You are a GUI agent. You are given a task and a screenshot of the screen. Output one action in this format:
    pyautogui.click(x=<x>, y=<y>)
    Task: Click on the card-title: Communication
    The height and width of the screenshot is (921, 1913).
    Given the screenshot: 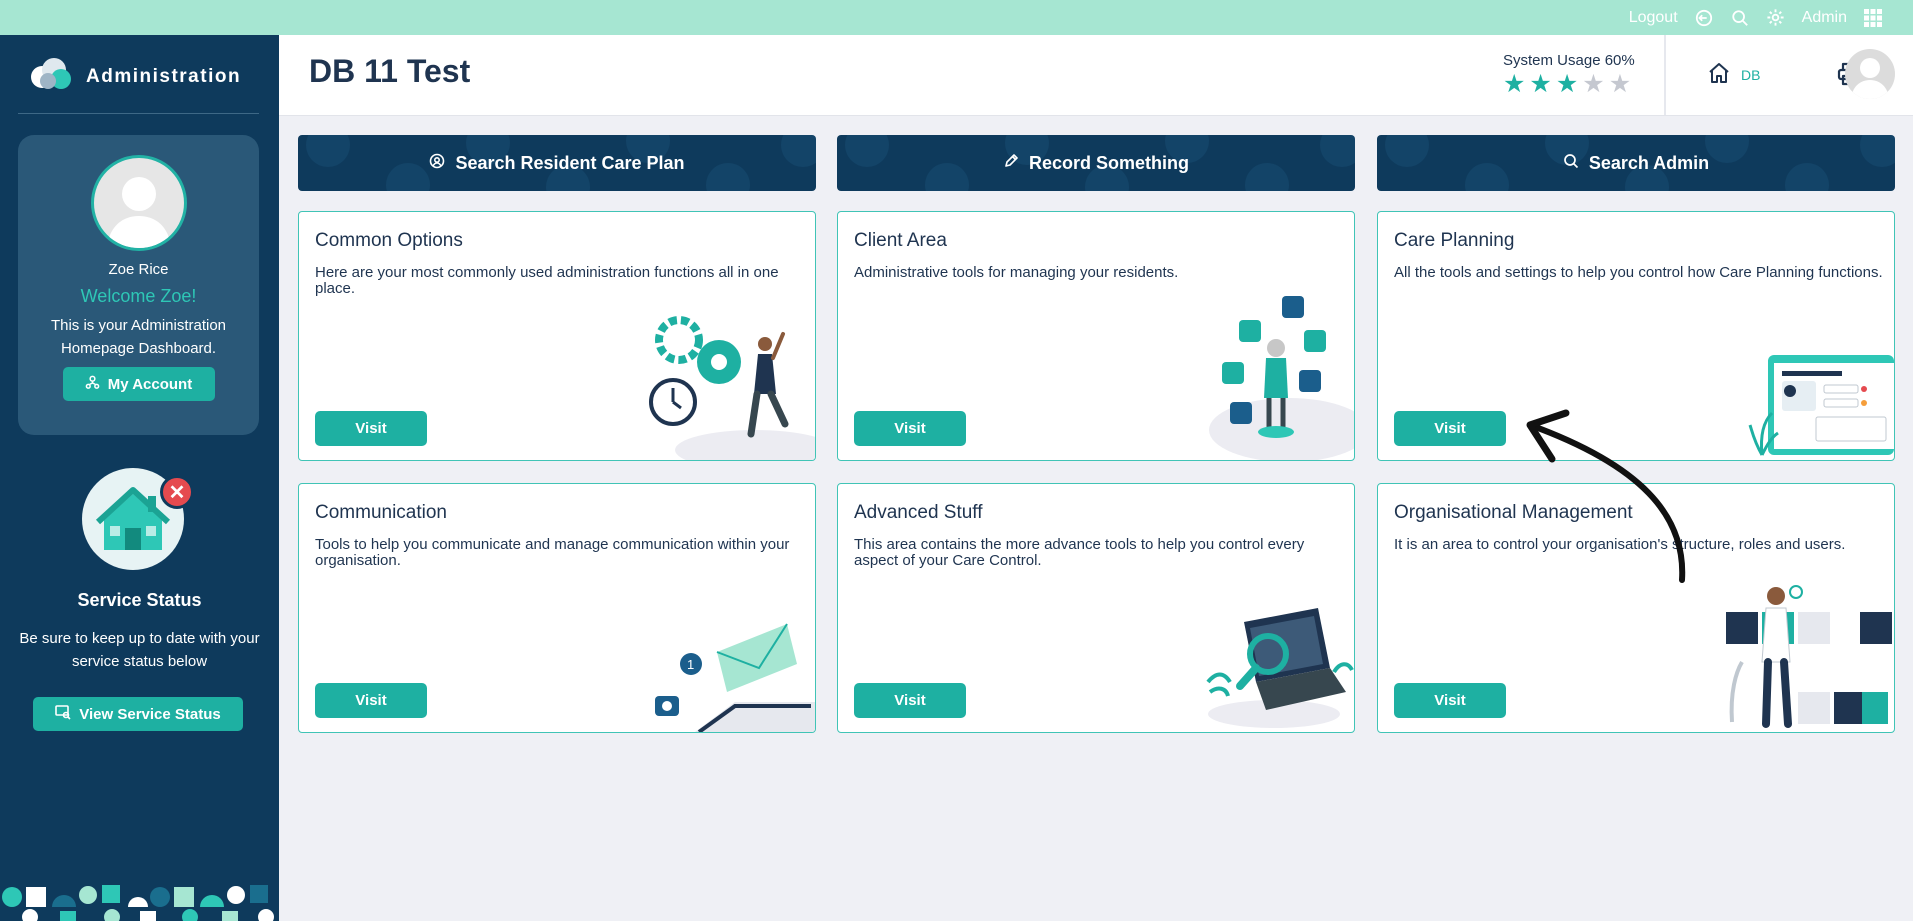 What is the action you would take?
    pyautogui.click(x=381, y=512)
    